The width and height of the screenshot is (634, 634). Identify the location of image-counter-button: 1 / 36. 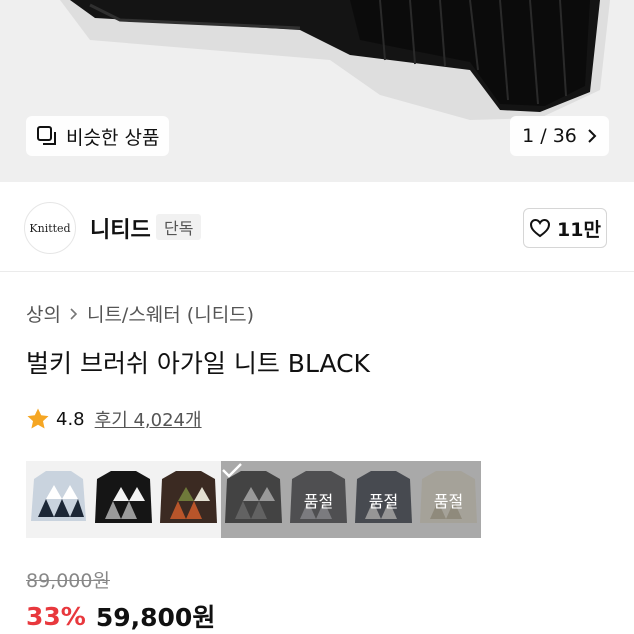
(559, 136).